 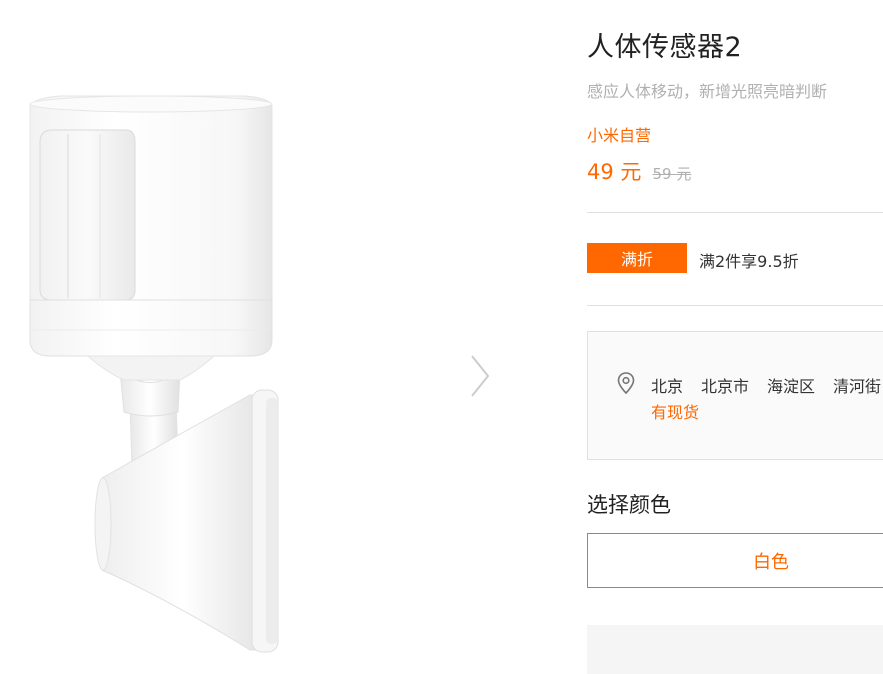 What do you see at coordinates (480, 376) in the screenshot?
I see `chevron-right-icon` at bounding box center [480, 376].